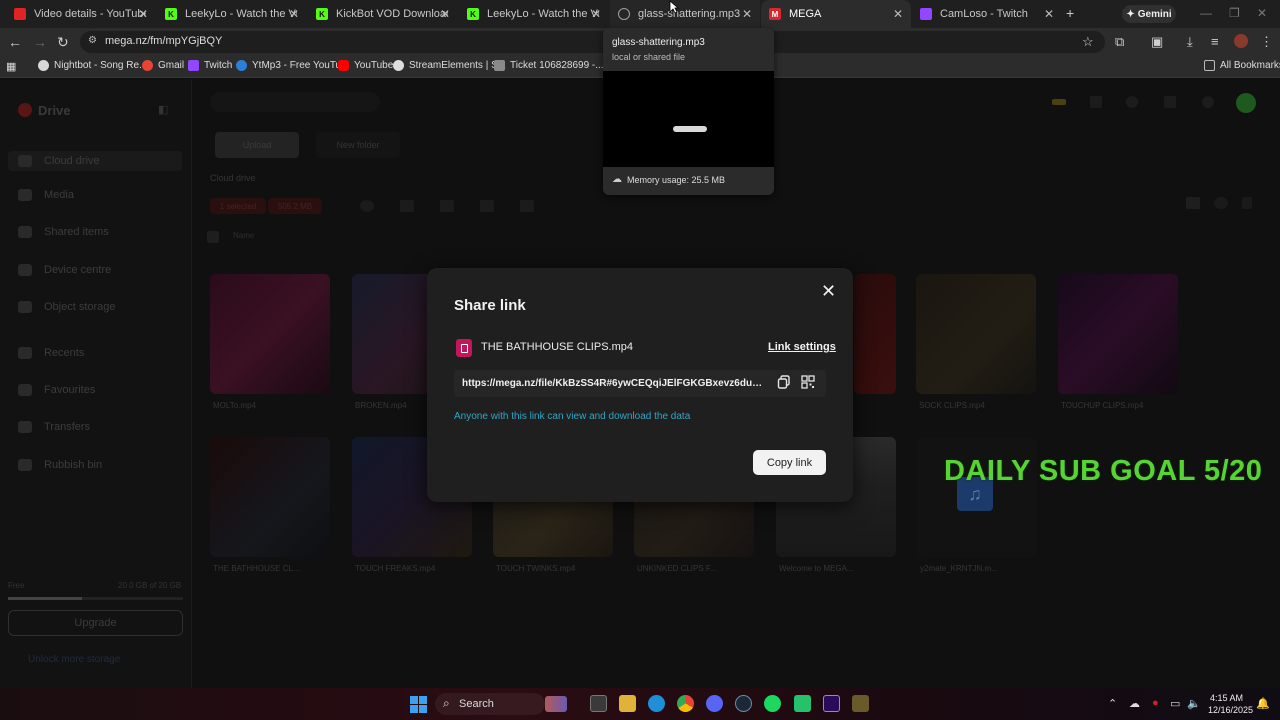 Image resolution: width=1280 pixels, height=720 pixels. Describe the element at coordinates (592, 42) in the screenshot. I see `address-bar: ⚙ mega.nz/fm/mpYGjBQY ☆` at that location.